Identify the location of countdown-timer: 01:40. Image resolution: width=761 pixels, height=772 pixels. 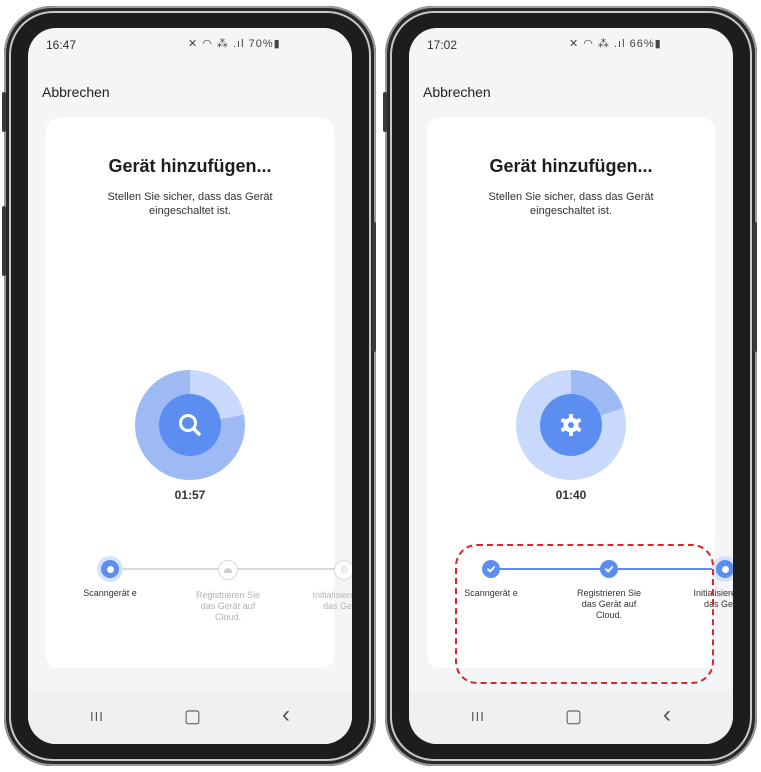
(571, 495).